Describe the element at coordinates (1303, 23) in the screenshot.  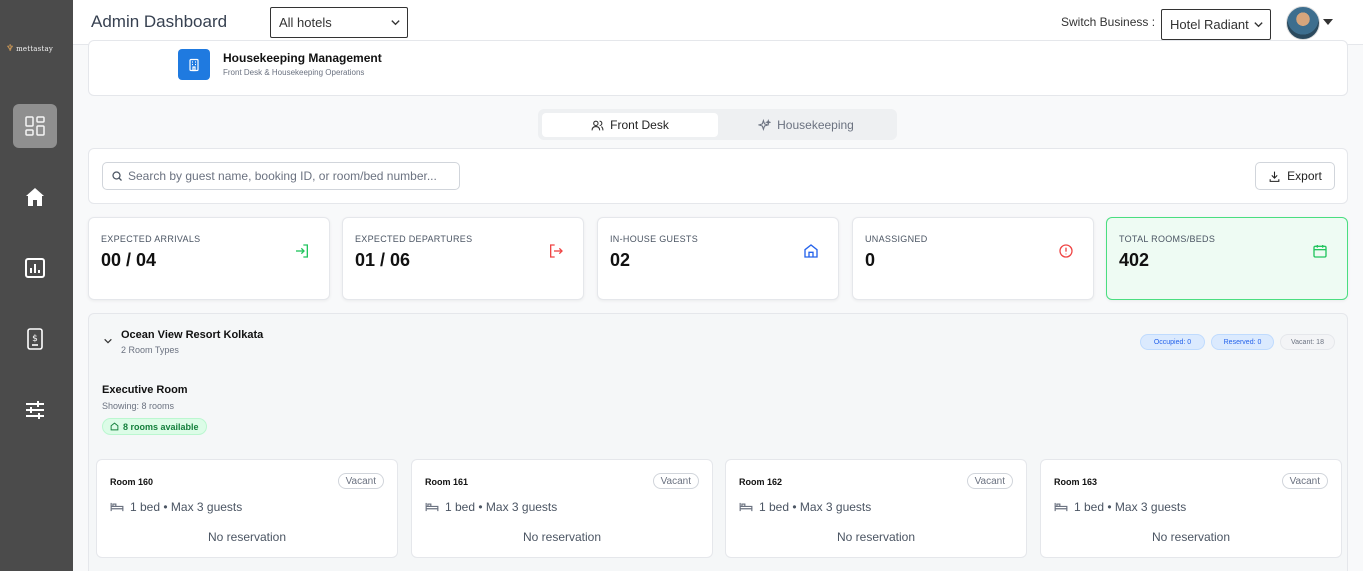
I see `avatar` at that location.